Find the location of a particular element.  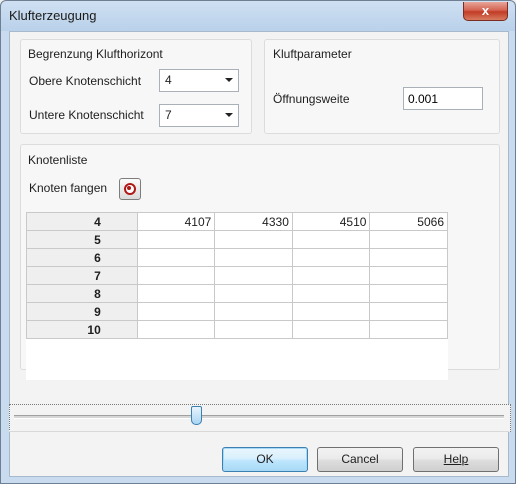

table-cell: 4510 is located at coordinates (331, 221).